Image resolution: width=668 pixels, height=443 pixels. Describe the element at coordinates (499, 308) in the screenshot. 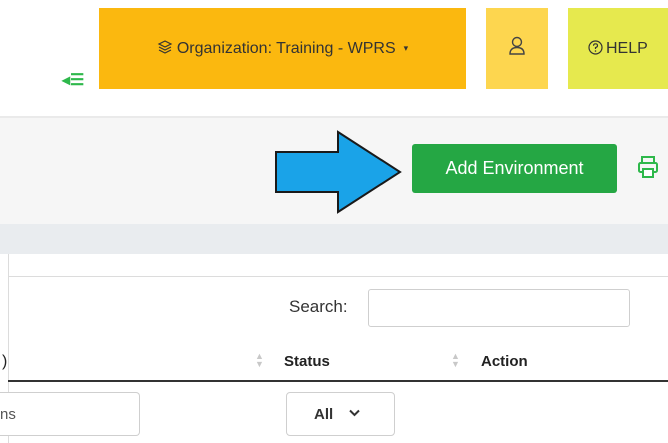

I see `search-input` at that location.